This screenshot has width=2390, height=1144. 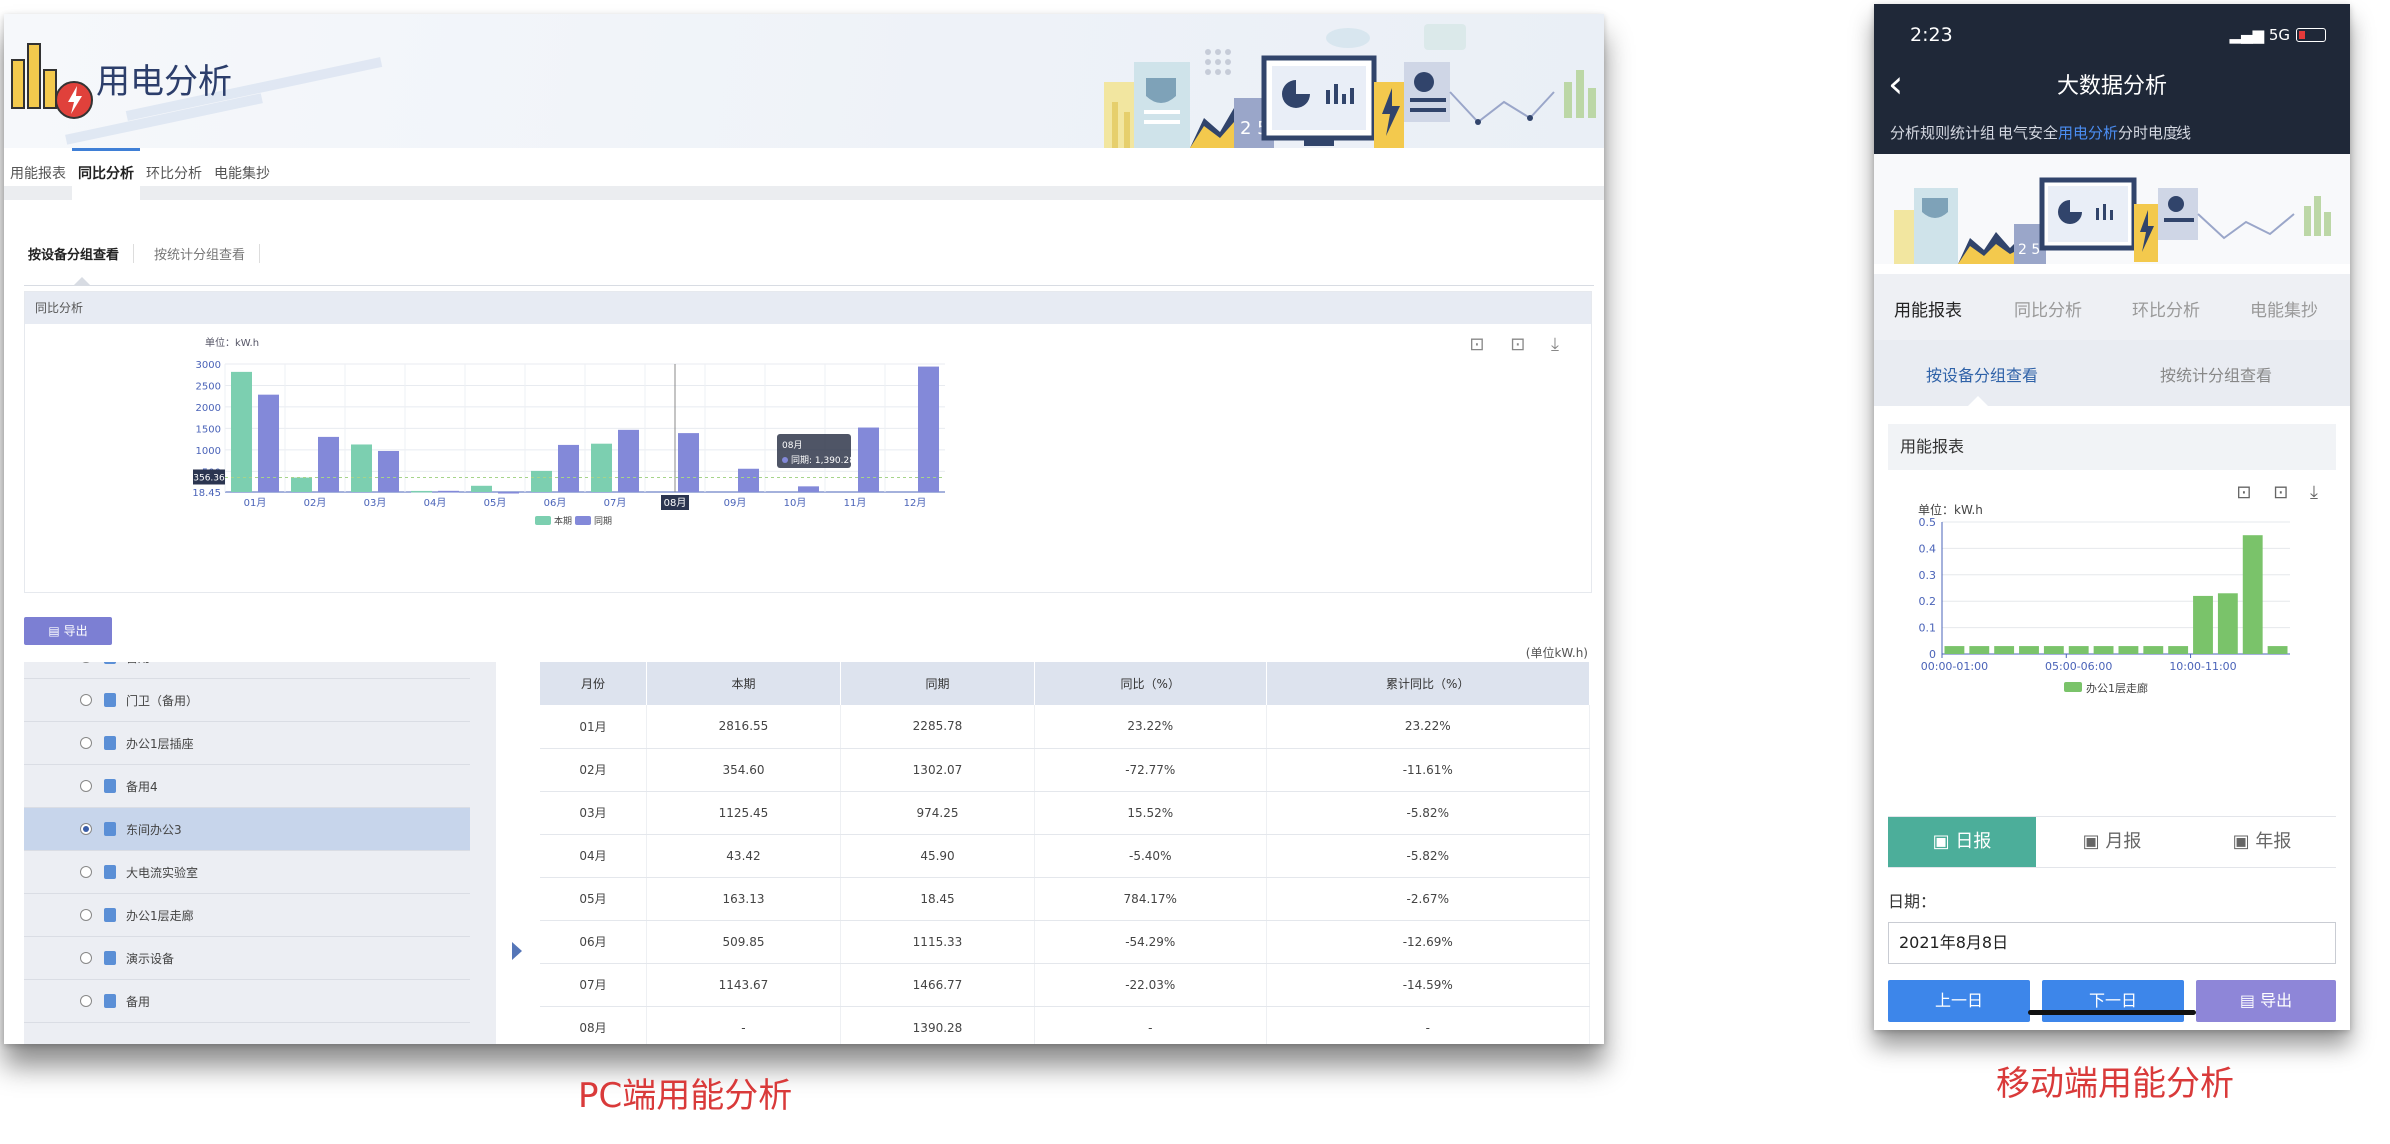 What do you see at coordinates (160, 744) in the screenshot?
I see `tree-item-label: 办公1层插座` at bounding box center [160, 744].